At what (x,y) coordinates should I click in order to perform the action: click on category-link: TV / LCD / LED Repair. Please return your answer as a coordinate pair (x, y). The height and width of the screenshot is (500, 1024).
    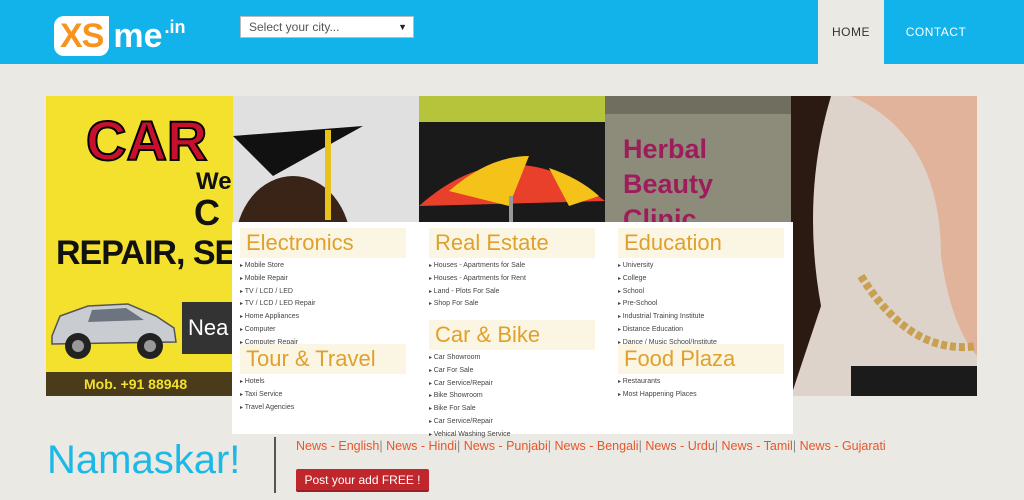
    Looking at the image, I should click on (278, 304).